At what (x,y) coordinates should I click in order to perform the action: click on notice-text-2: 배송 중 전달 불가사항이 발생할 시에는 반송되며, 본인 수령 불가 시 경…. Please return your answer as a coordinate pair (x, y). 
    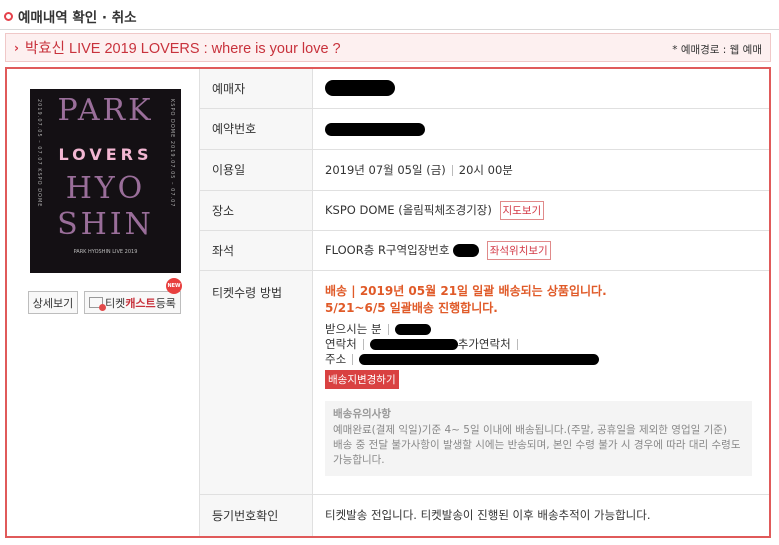
    Looking at the image, I should click on (537, 452).